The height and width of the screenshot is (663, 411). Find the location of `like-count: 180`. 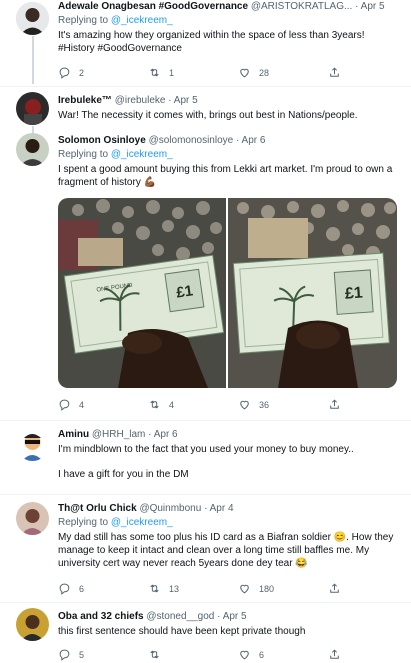

like-count: 180 is located at coordinates (267, 588).